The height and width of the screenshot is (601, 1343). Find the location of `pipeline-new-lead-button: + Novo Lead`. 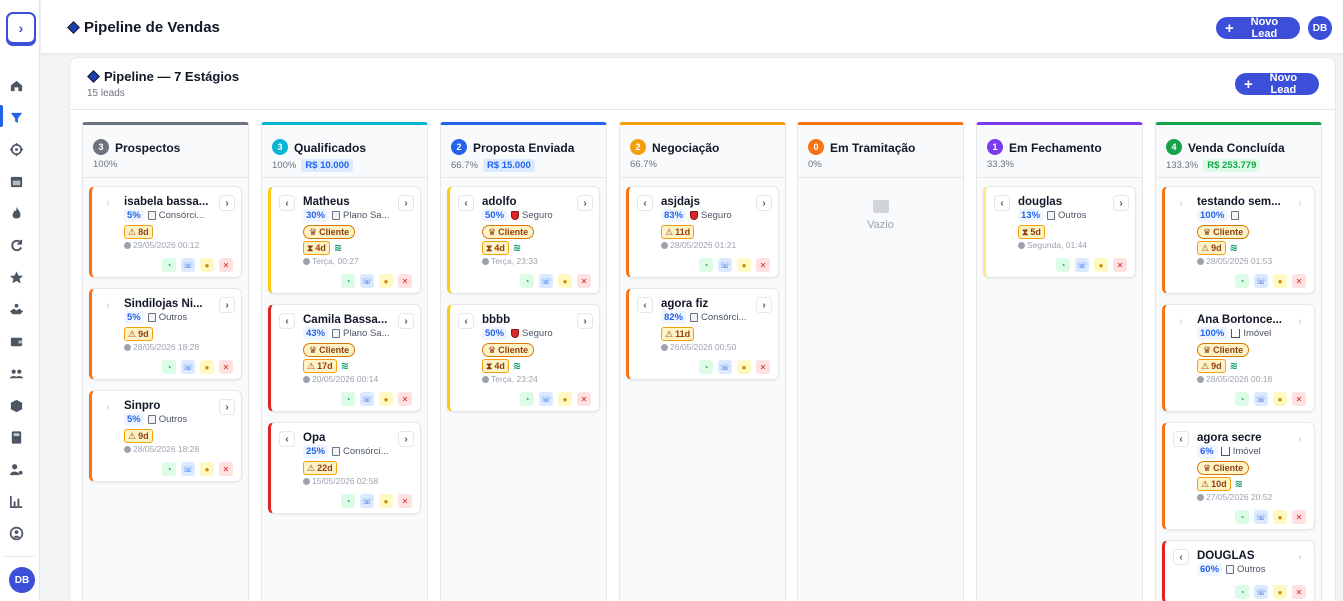

pipeline-new-lead-button: + Novo Lead is located at coordinates (1277, 84).